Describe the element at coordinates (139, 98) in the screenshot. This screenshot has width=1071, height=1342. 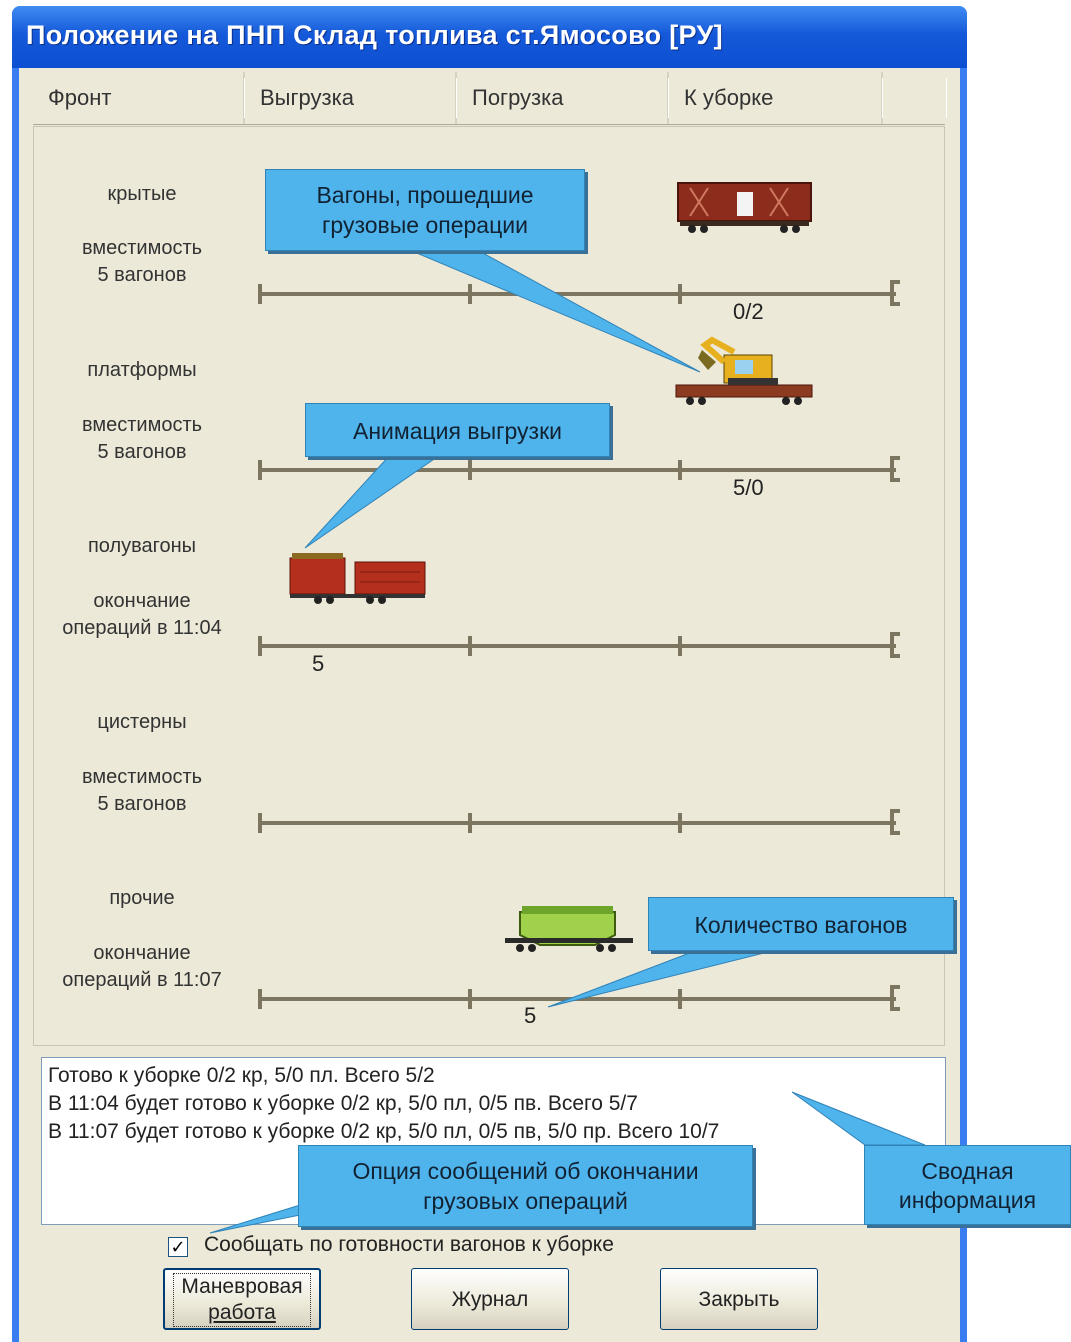
I see `column-header-front: Фронт` at that location.